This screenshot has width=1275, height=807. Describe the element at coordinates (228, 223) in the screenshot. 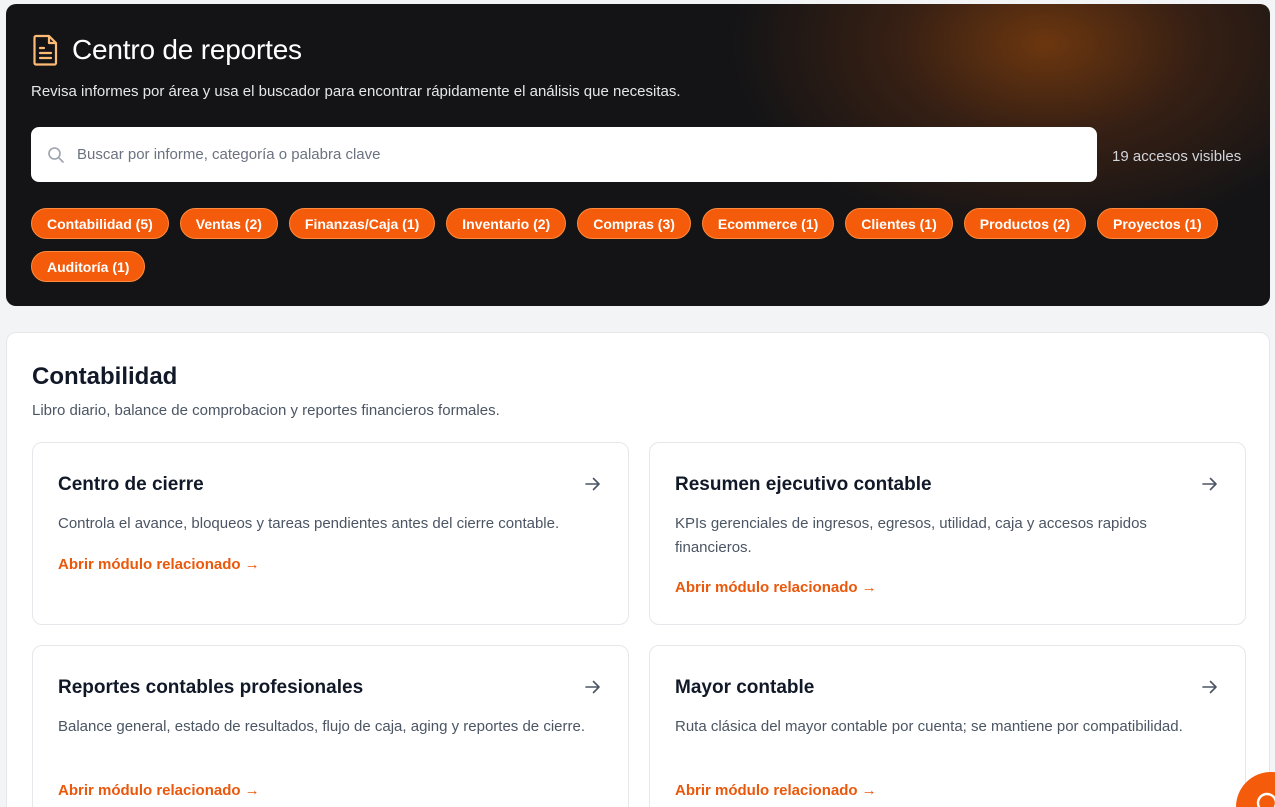

I see `filter-chip-ventas: Ventas (2)` at that location.